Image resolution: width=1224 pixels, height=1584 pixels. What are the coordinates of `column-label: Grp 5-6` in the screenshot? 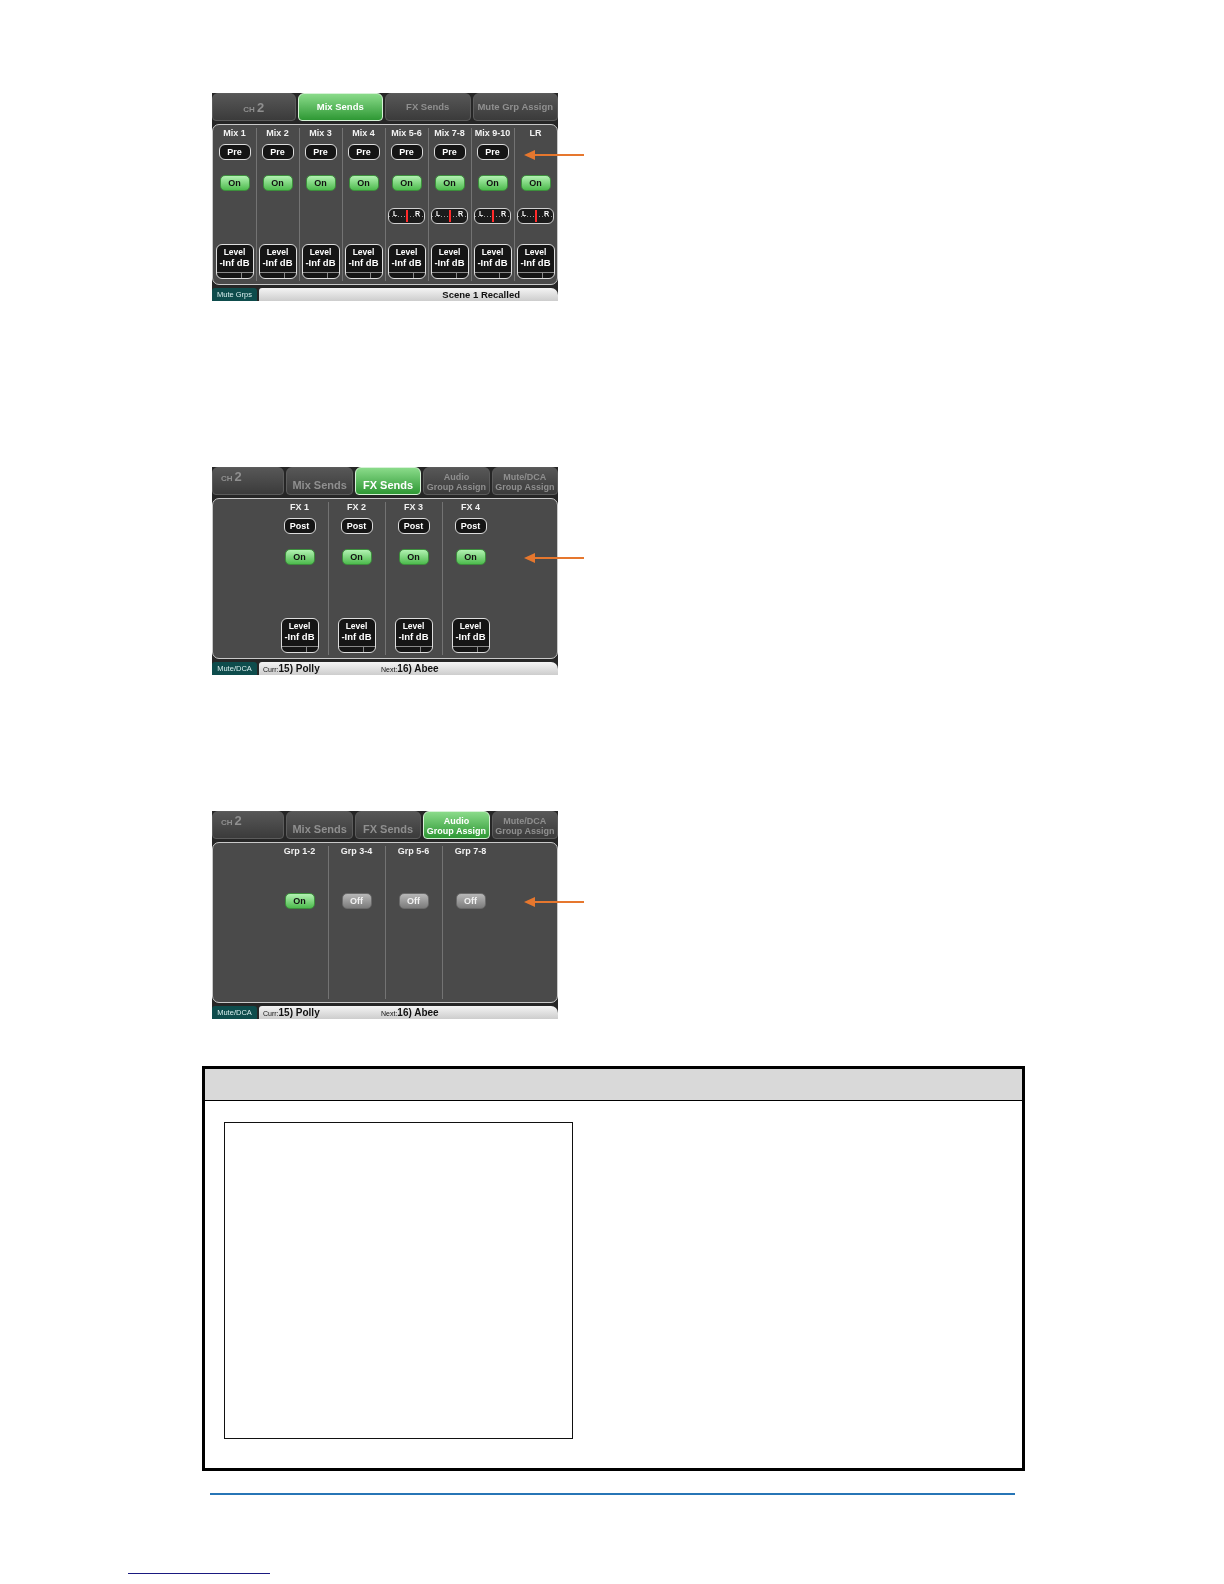 It's located at (413, 851).